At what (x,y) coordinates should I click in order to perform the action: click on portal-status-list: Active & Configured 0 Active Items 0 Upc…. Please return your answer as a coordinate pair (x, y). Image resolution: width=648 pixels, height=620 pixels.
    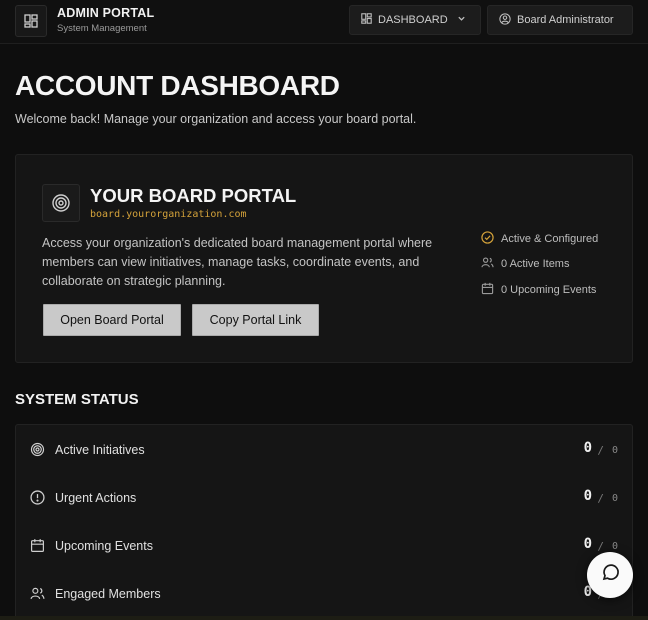
    Looking at the image, I should click on (539, 264).